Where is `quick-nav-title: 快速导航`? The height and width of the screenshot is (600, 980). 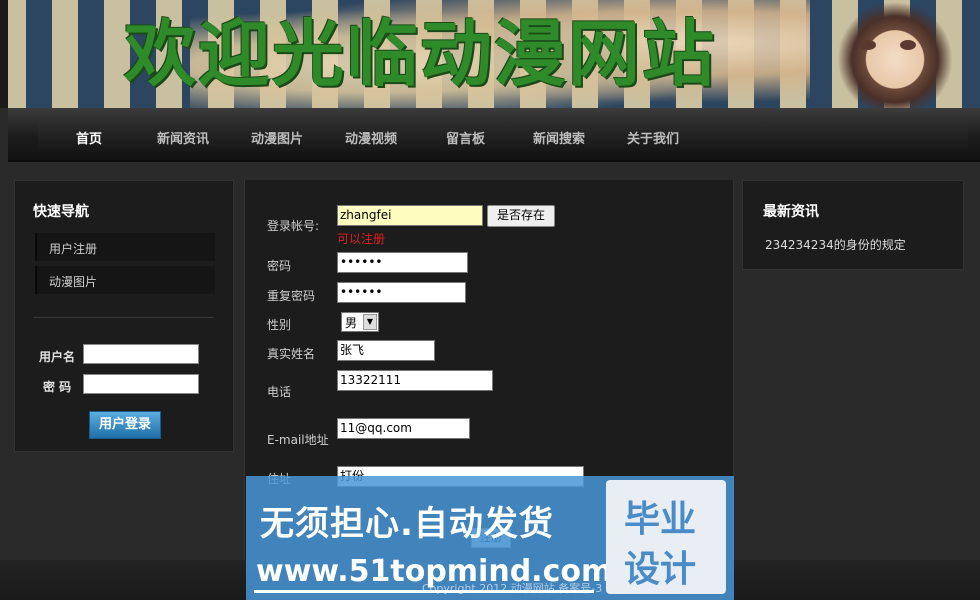
quick-nav-title: 快速导航 is located at coordinates (61, 212).